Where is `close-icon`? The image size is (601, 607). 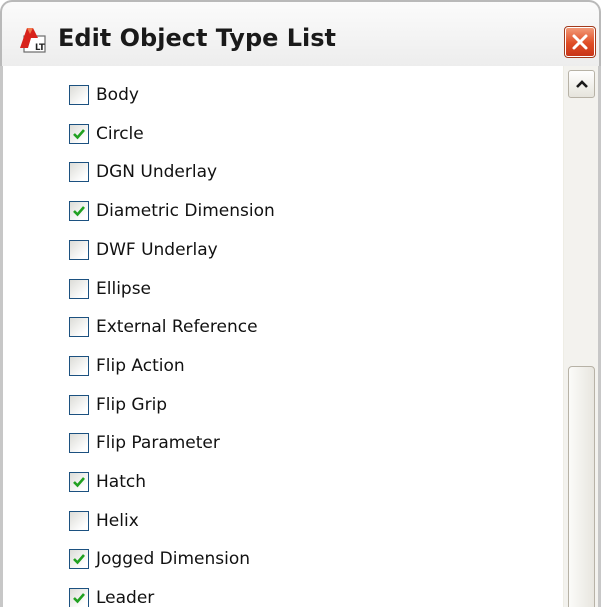 close-icon is located at coordinates (580, 42).